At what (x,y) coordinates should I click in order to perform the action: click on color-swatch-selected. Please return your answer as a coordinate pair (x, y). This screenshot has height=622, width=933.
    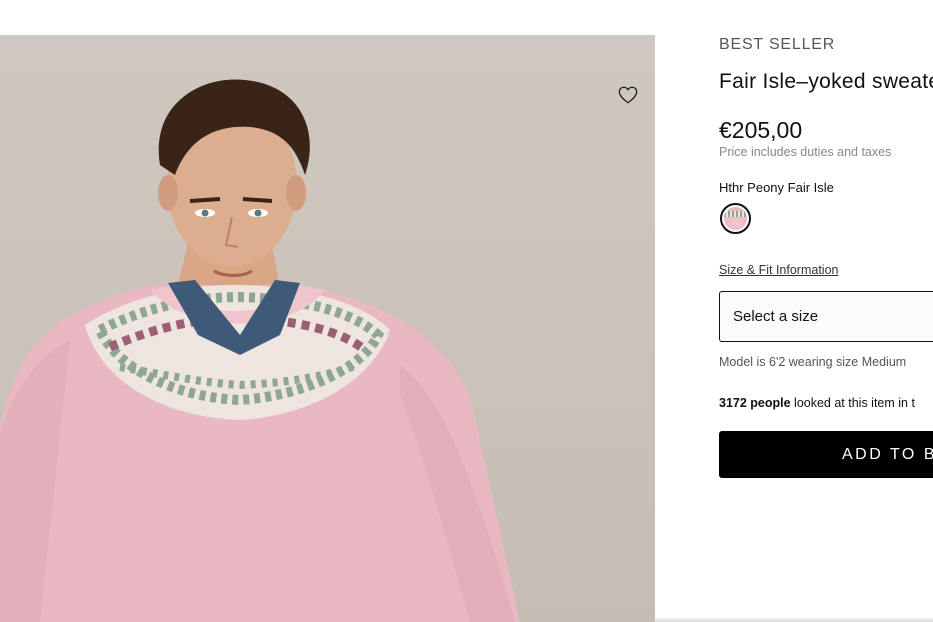
    Looking at the image, I should click on (735, 218).